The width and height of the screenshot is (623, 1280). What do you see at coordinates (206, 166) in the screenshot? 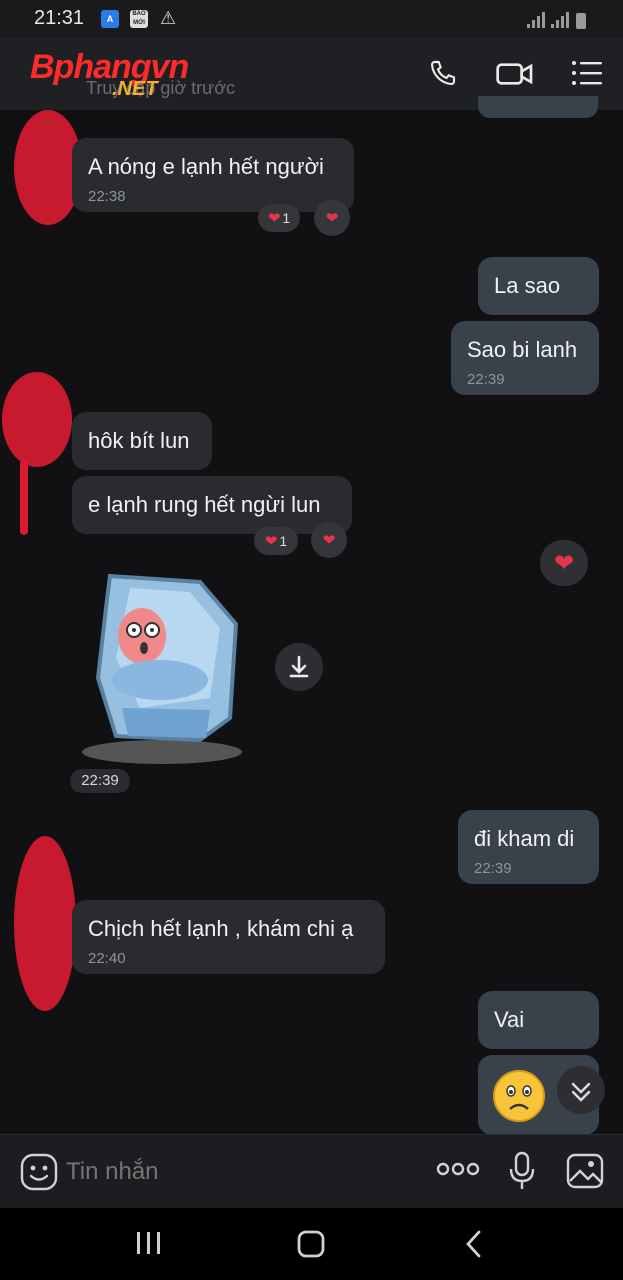
I see `message-text: A nóng e lạnh hết người` at bounding box center [206, 166].